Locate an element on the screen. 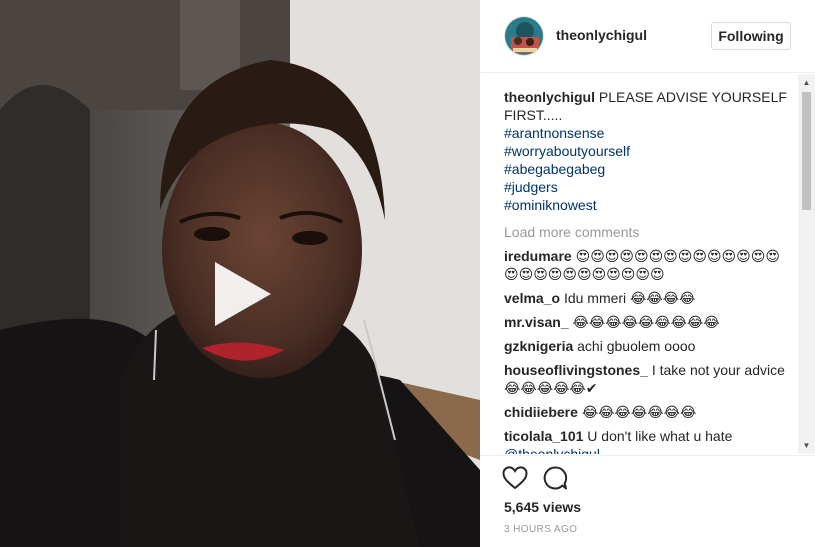  comment-item: iredumare 😍😍😍😍😍😍😍😍😍😍😍😍😍😍😍😍😍😍😍😍😍😍😍😍😍 is located at coordinates (649, 265).